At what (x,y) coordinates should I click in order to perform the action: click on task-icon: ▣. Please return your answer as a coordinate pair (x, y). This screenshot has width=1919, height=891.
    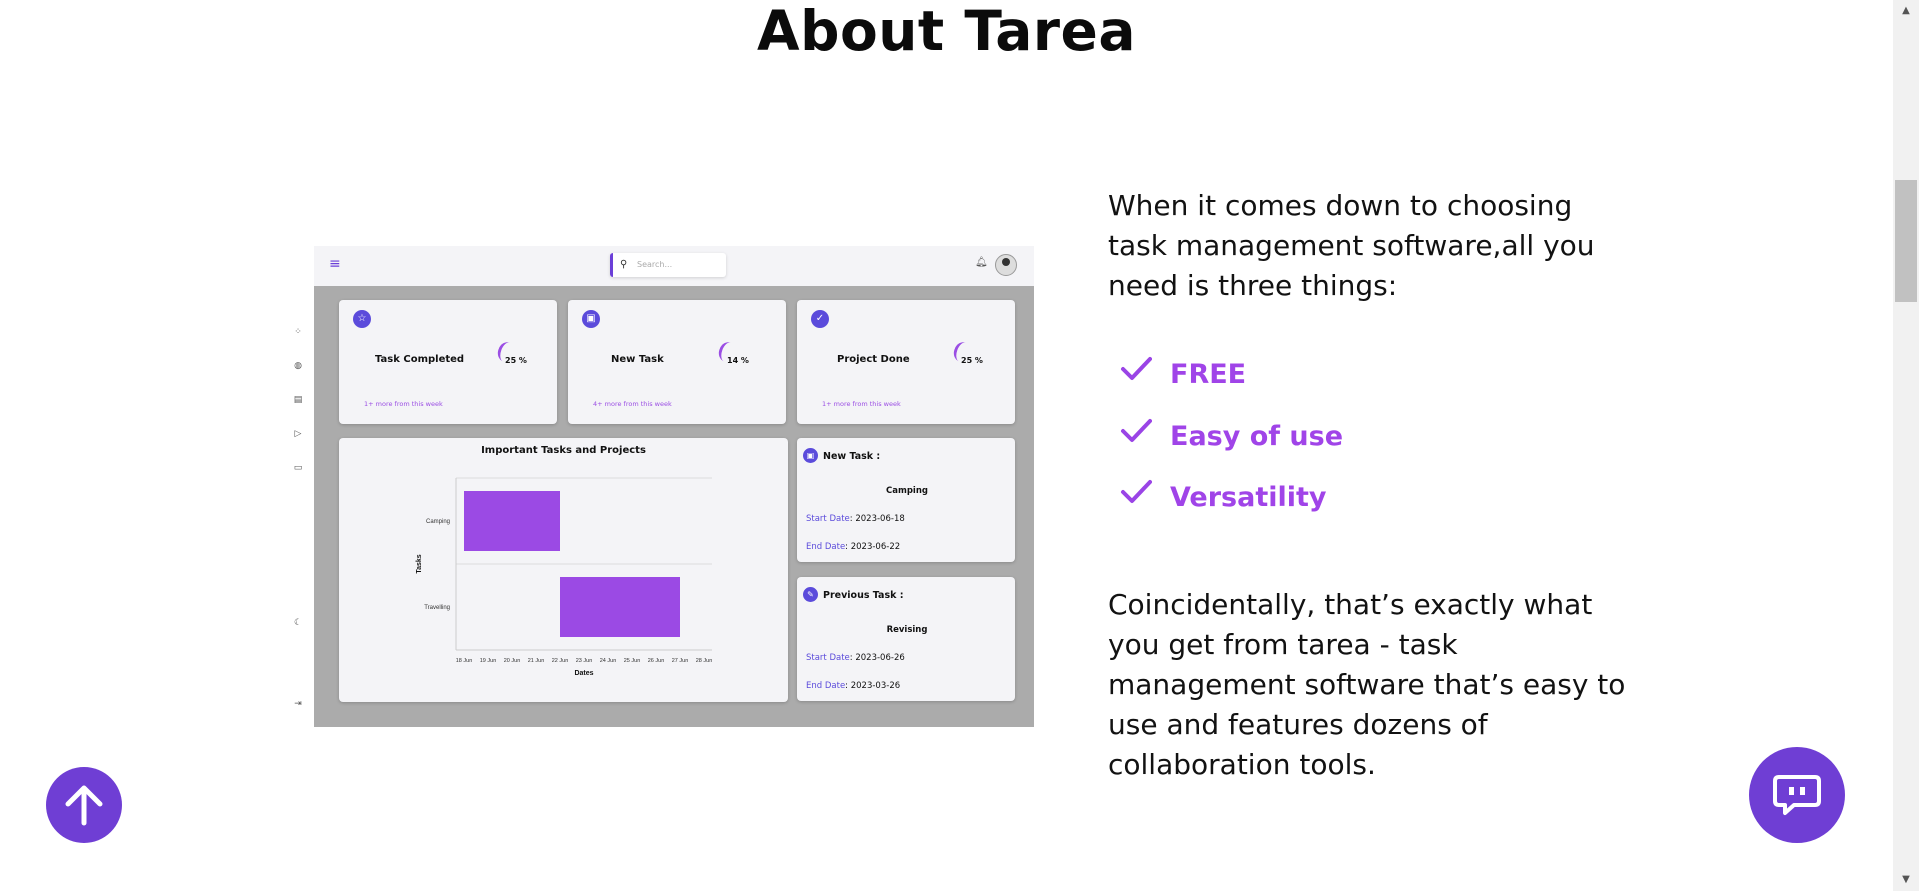
    Looking at the image, I should click on (810, 455).